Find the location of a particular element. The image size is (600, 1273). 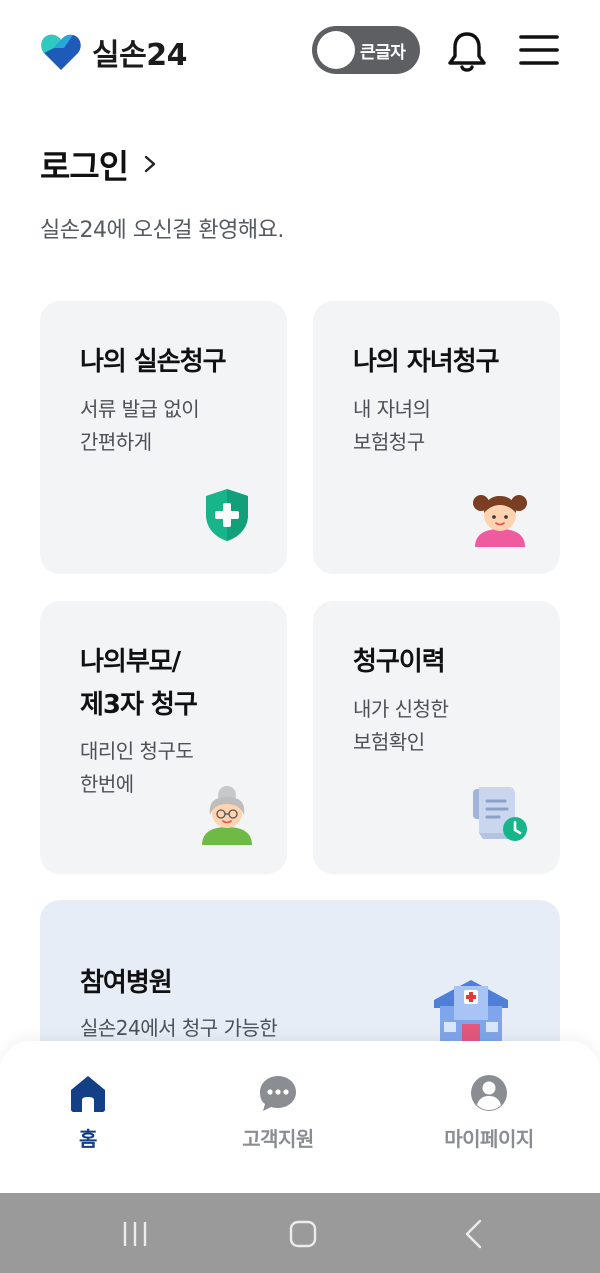

app-header: 실손24 큰글자 is located at coordinates (300, 50).